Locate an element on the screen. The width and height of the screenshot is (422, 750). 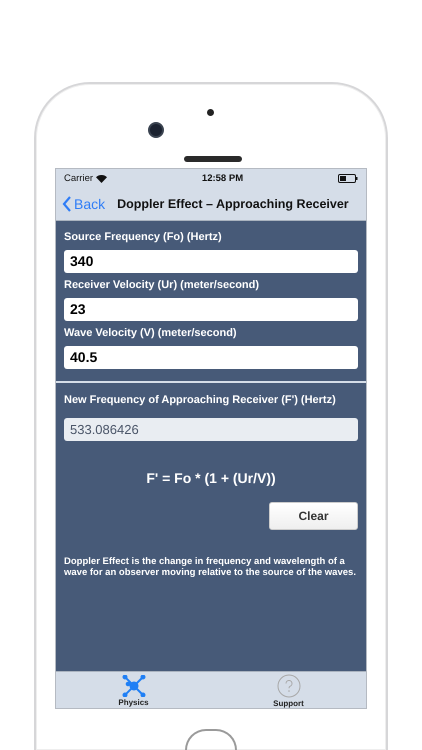
result-label: New Frequency of Approaching Receiver (F') (Hertz) is located at coordinates (200, 400).